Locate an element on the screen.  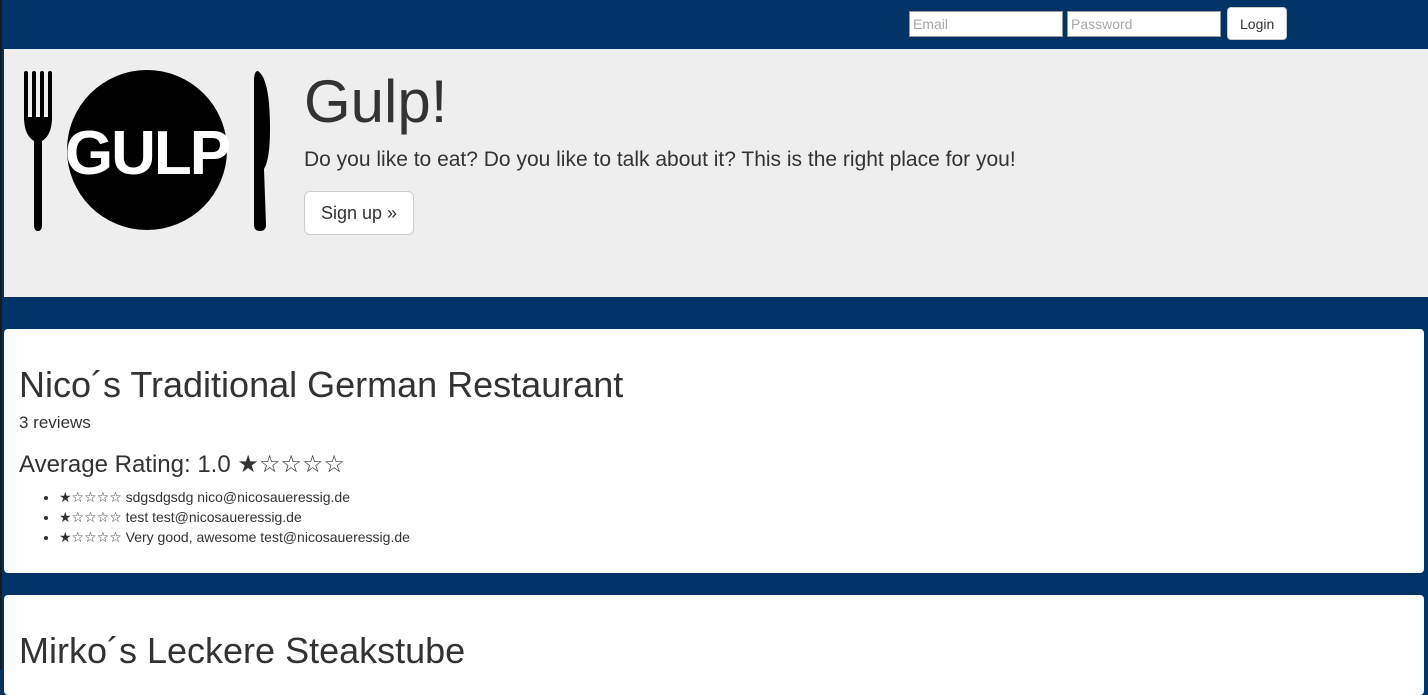
email-input is located at coordinates (986, 23).